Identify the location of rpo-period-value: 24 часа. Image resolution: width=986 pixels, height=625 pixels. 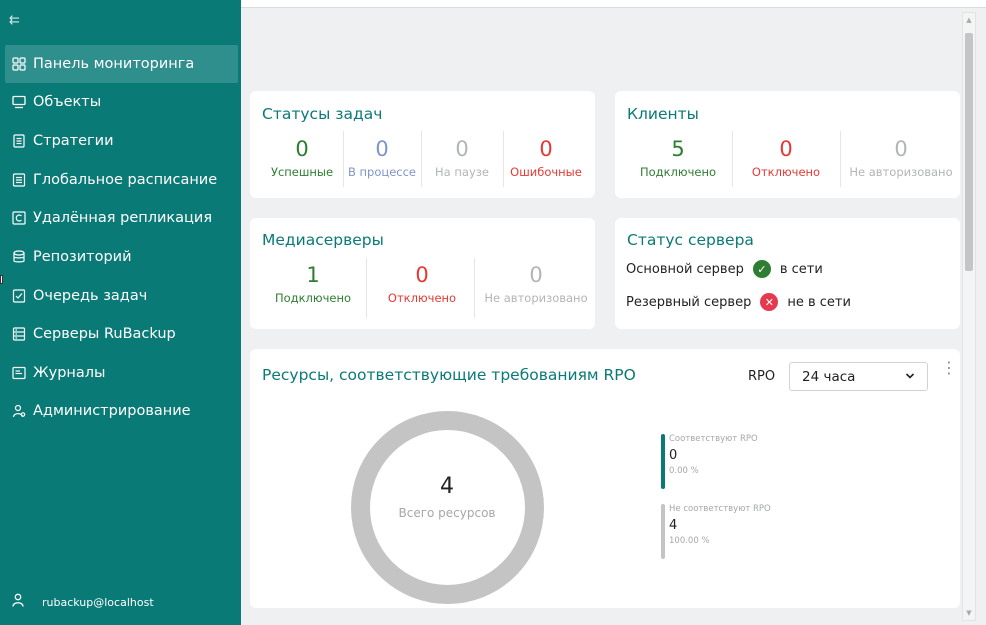
(829, 376).